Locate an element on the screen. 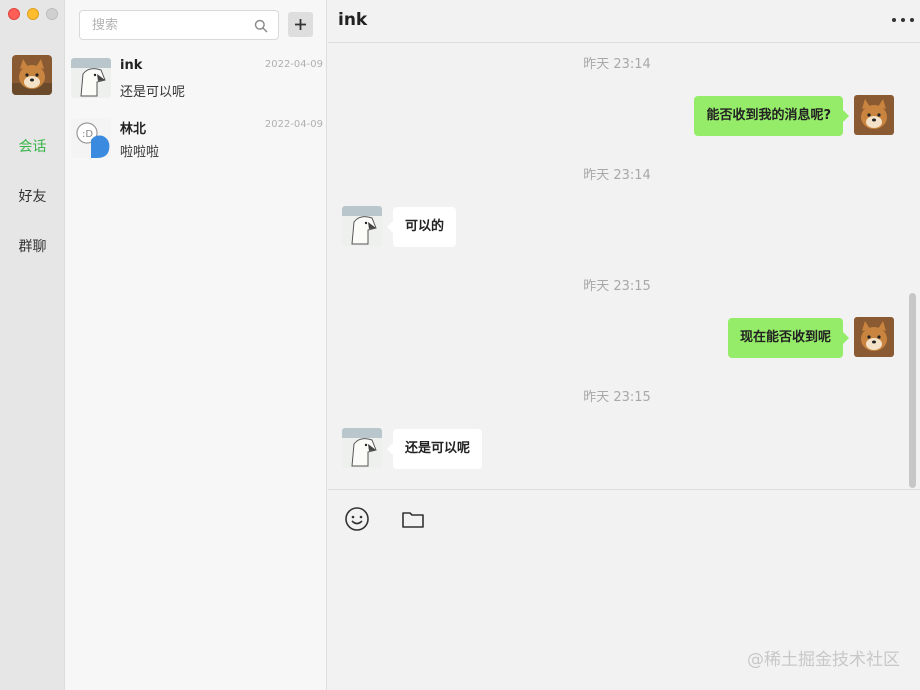 The width and height of the screenshot is (920, 690). add-conversation-button is located at coordinates (300, 24).